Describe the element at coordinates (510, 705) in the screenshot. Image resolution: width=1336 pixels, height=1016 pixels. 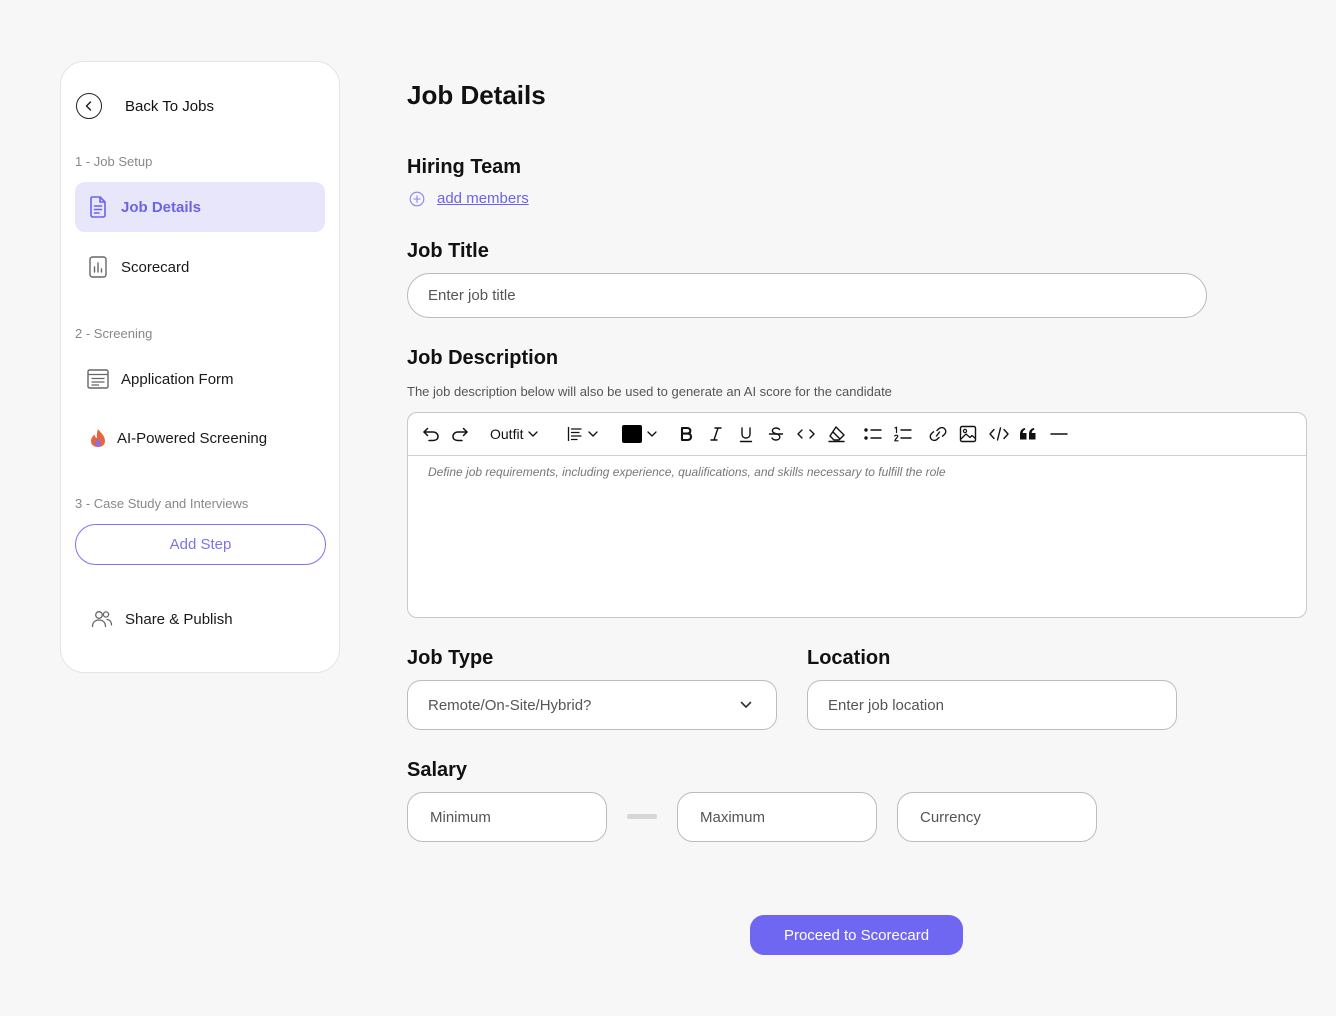
I see `job-type-value: Remote/On-Site/Hybrid?` at that location.